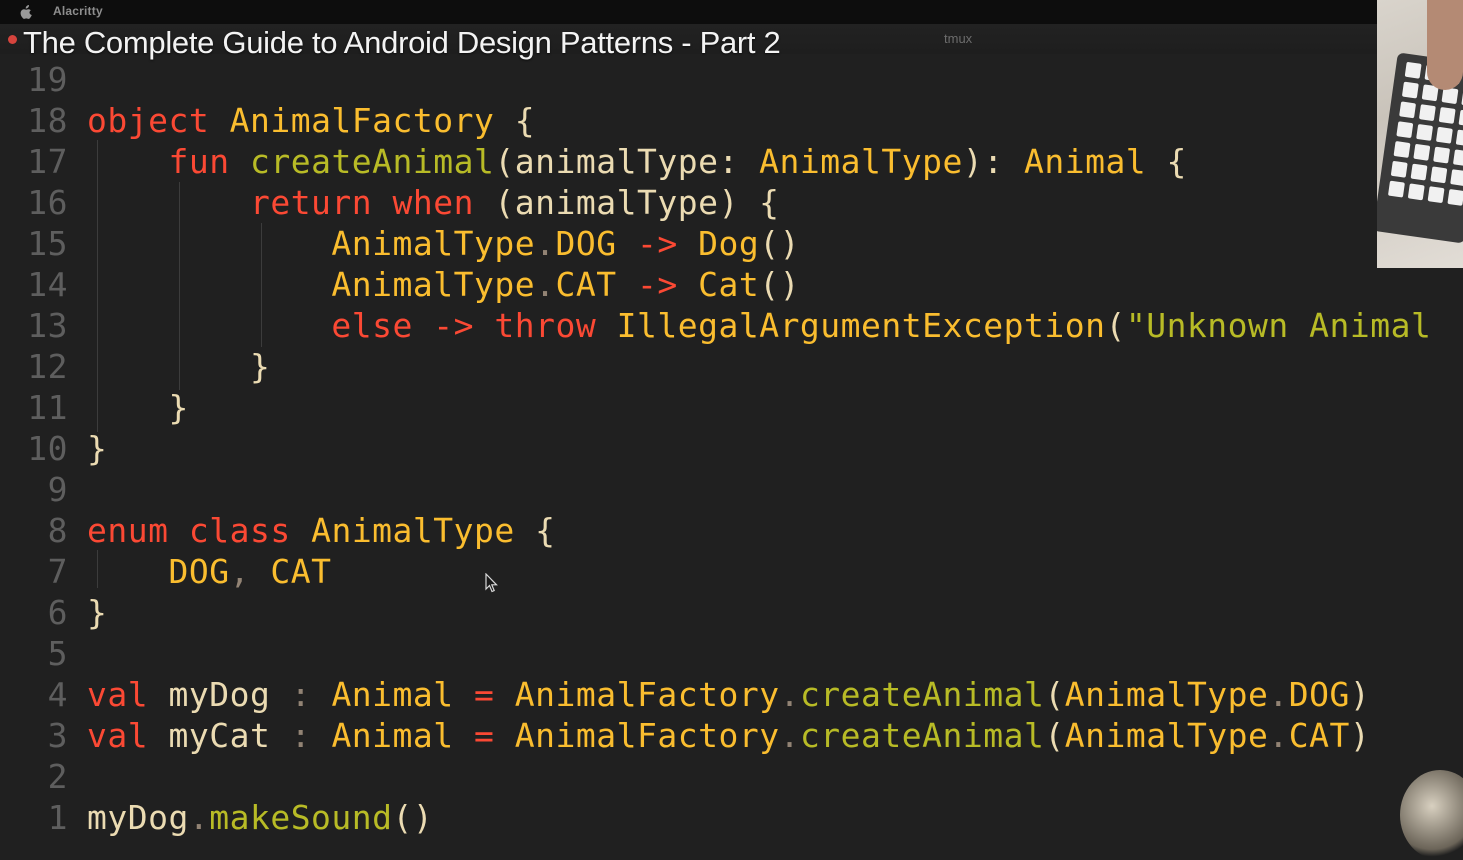  What do you see at coordinates (199, 161) in the screenshot?
I see `code-token: fun` at bounding box center [199, 161].